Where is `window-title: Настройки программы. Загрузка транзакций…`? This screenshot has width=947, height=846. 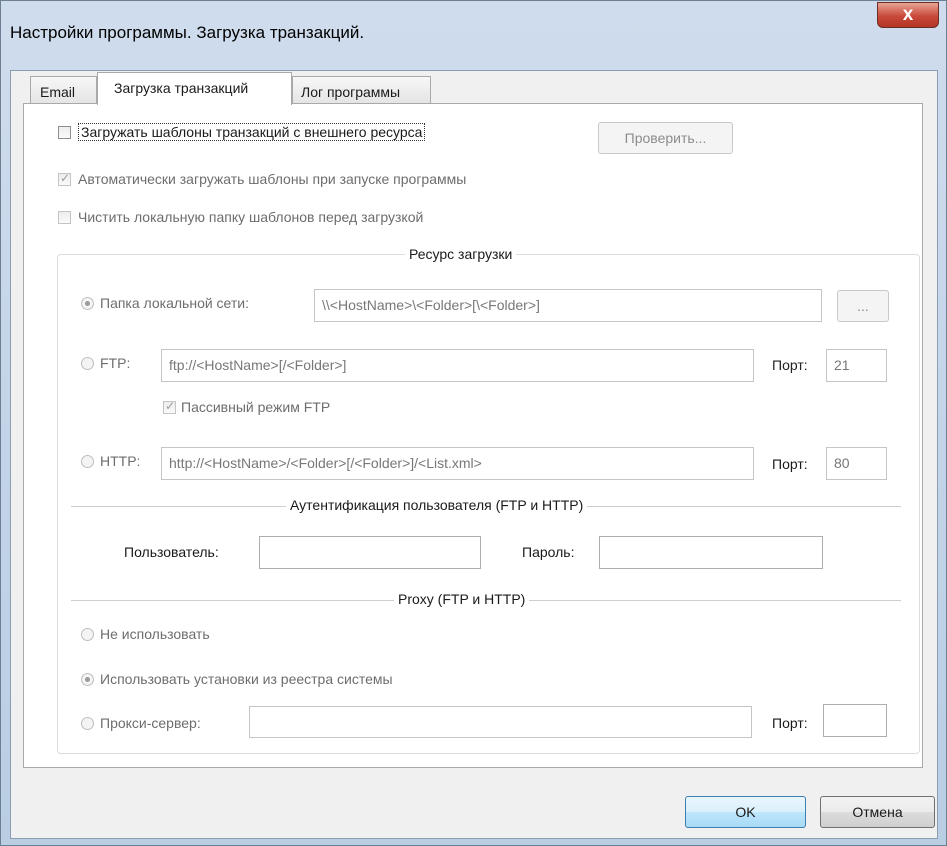 window-title: Настройки программы. Загрузка транзакций… is located at coordinates (187, 32).